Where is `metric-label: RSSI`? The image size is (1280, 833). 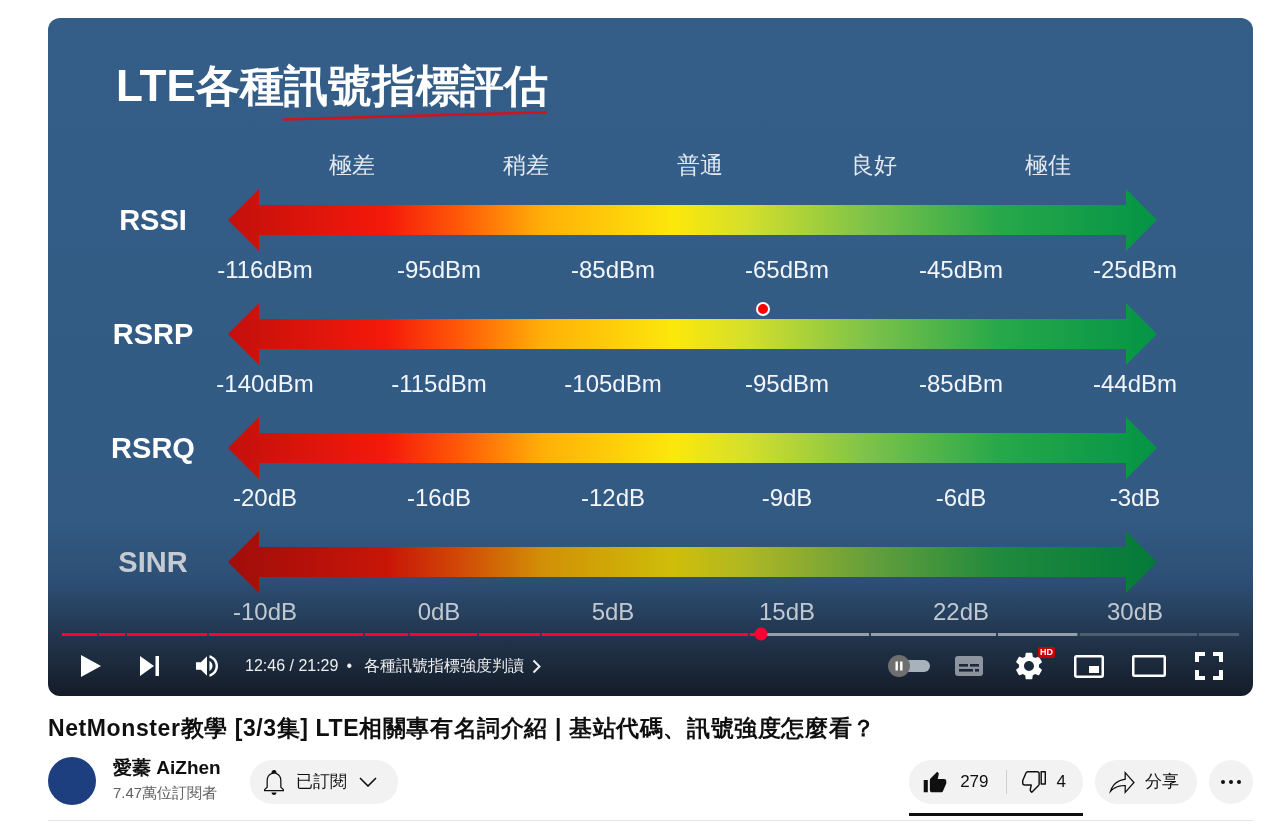 metric-label: RSSI is located at coordinates (153, 220).